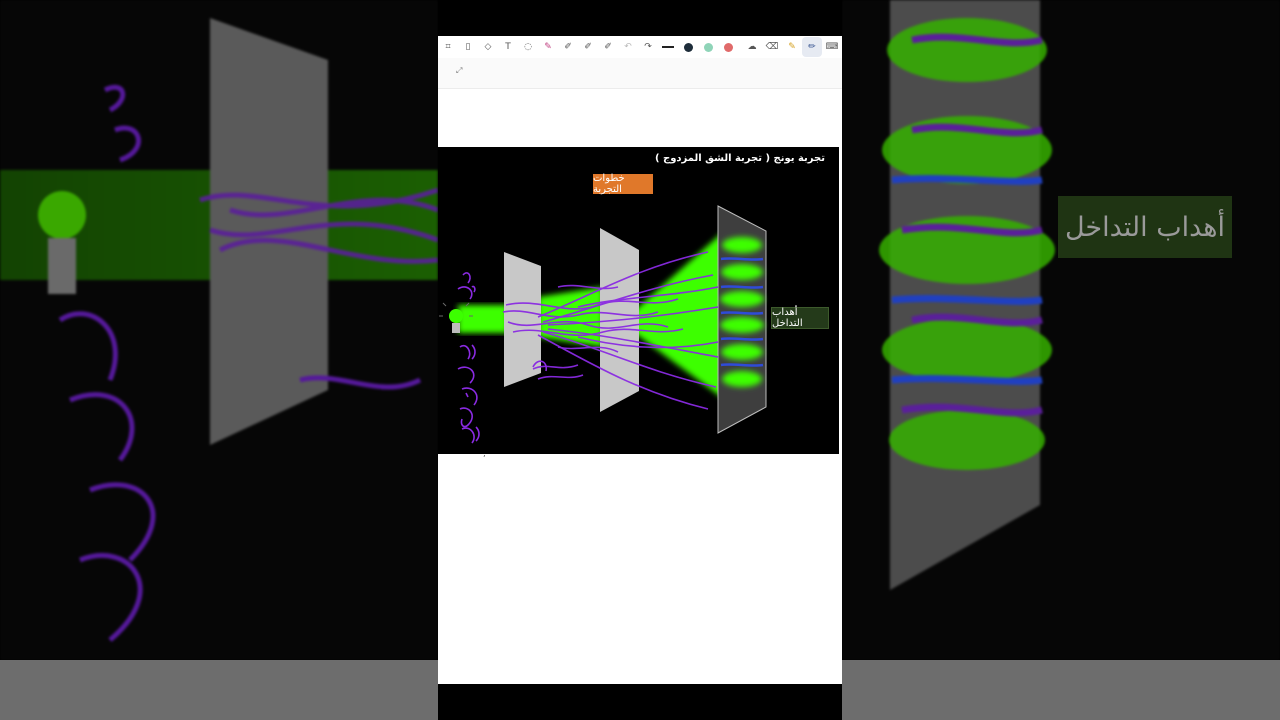 The image size is (1280, 720). Describe the element at coordinates (739, 158) in the screenshot. I see `slide-title: تجربة يونج ( تجربة الشق المزدوج )` at that location.